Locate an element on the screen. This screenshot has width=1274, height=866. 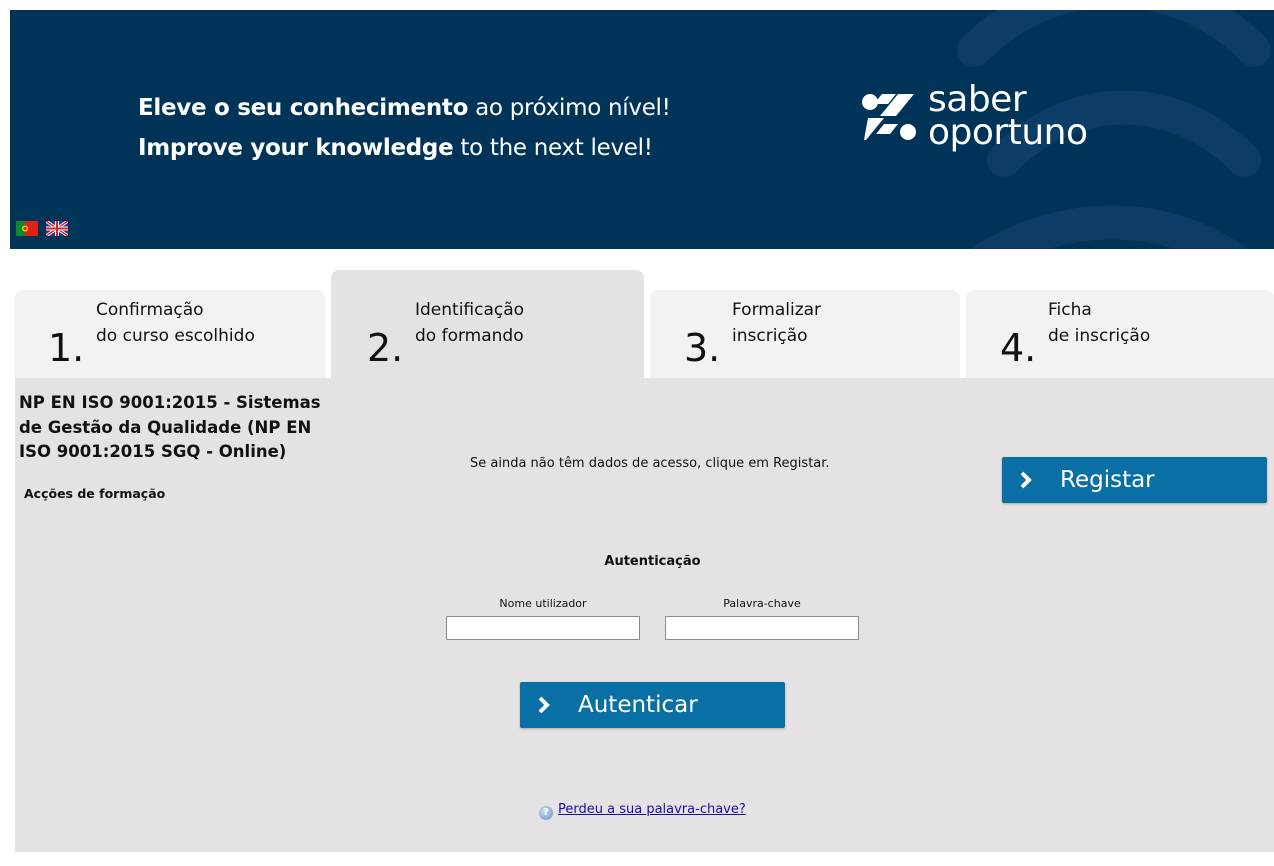
username-input is located at coordinates (543, 628).